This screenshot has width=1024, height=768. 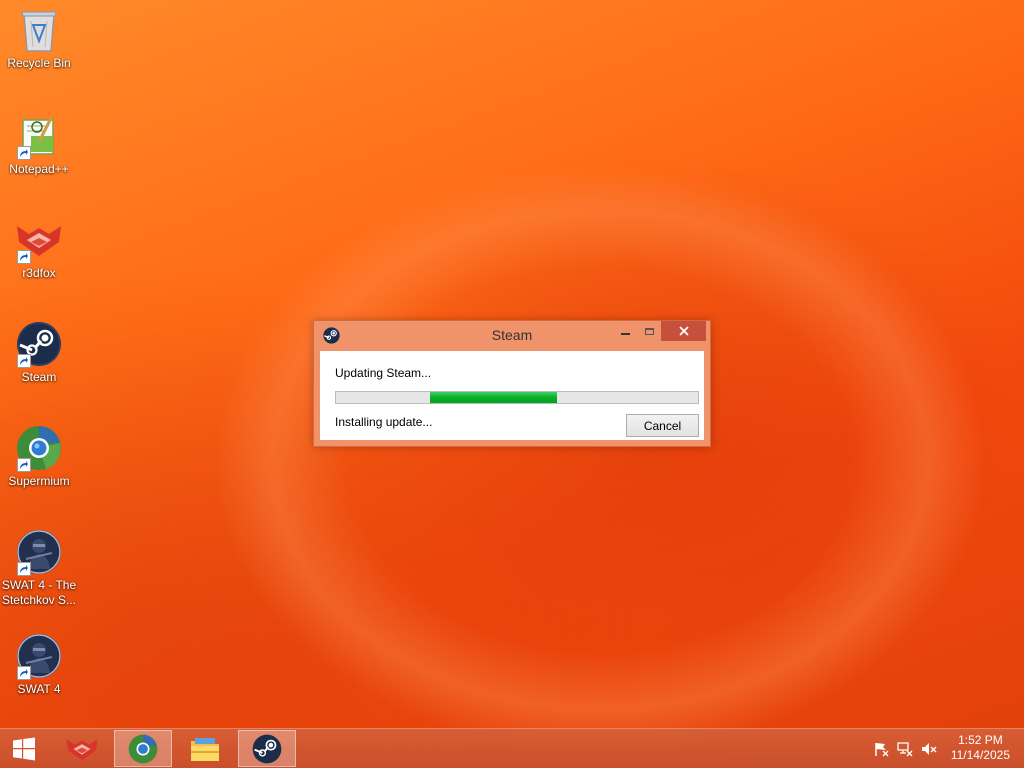 What do you see at coordinates (905, 749) in the screenshot?
I see `network-icon` at bounding box center [905, 749].